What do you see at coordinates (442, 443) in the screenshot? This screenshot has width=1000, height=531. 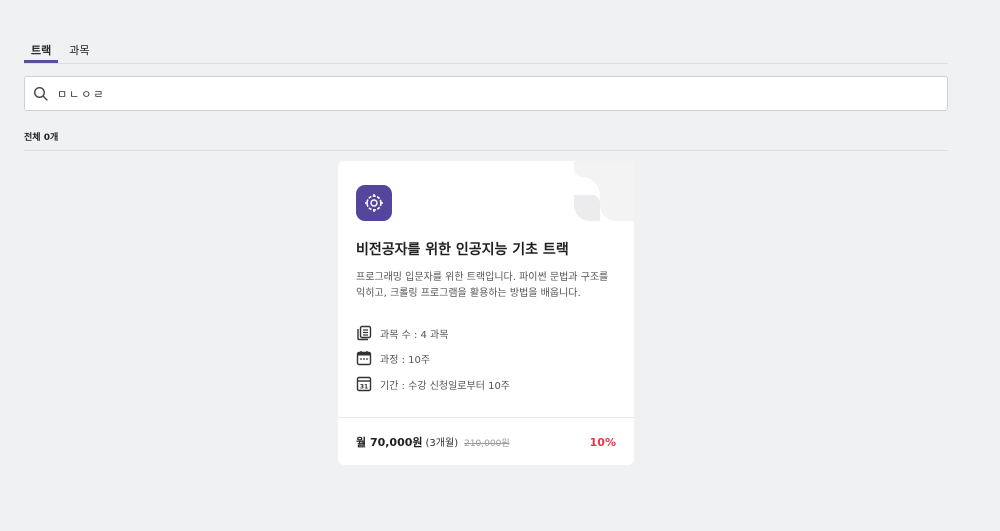 I see `price-period: (3개월)` at bounding box center [442, 443].